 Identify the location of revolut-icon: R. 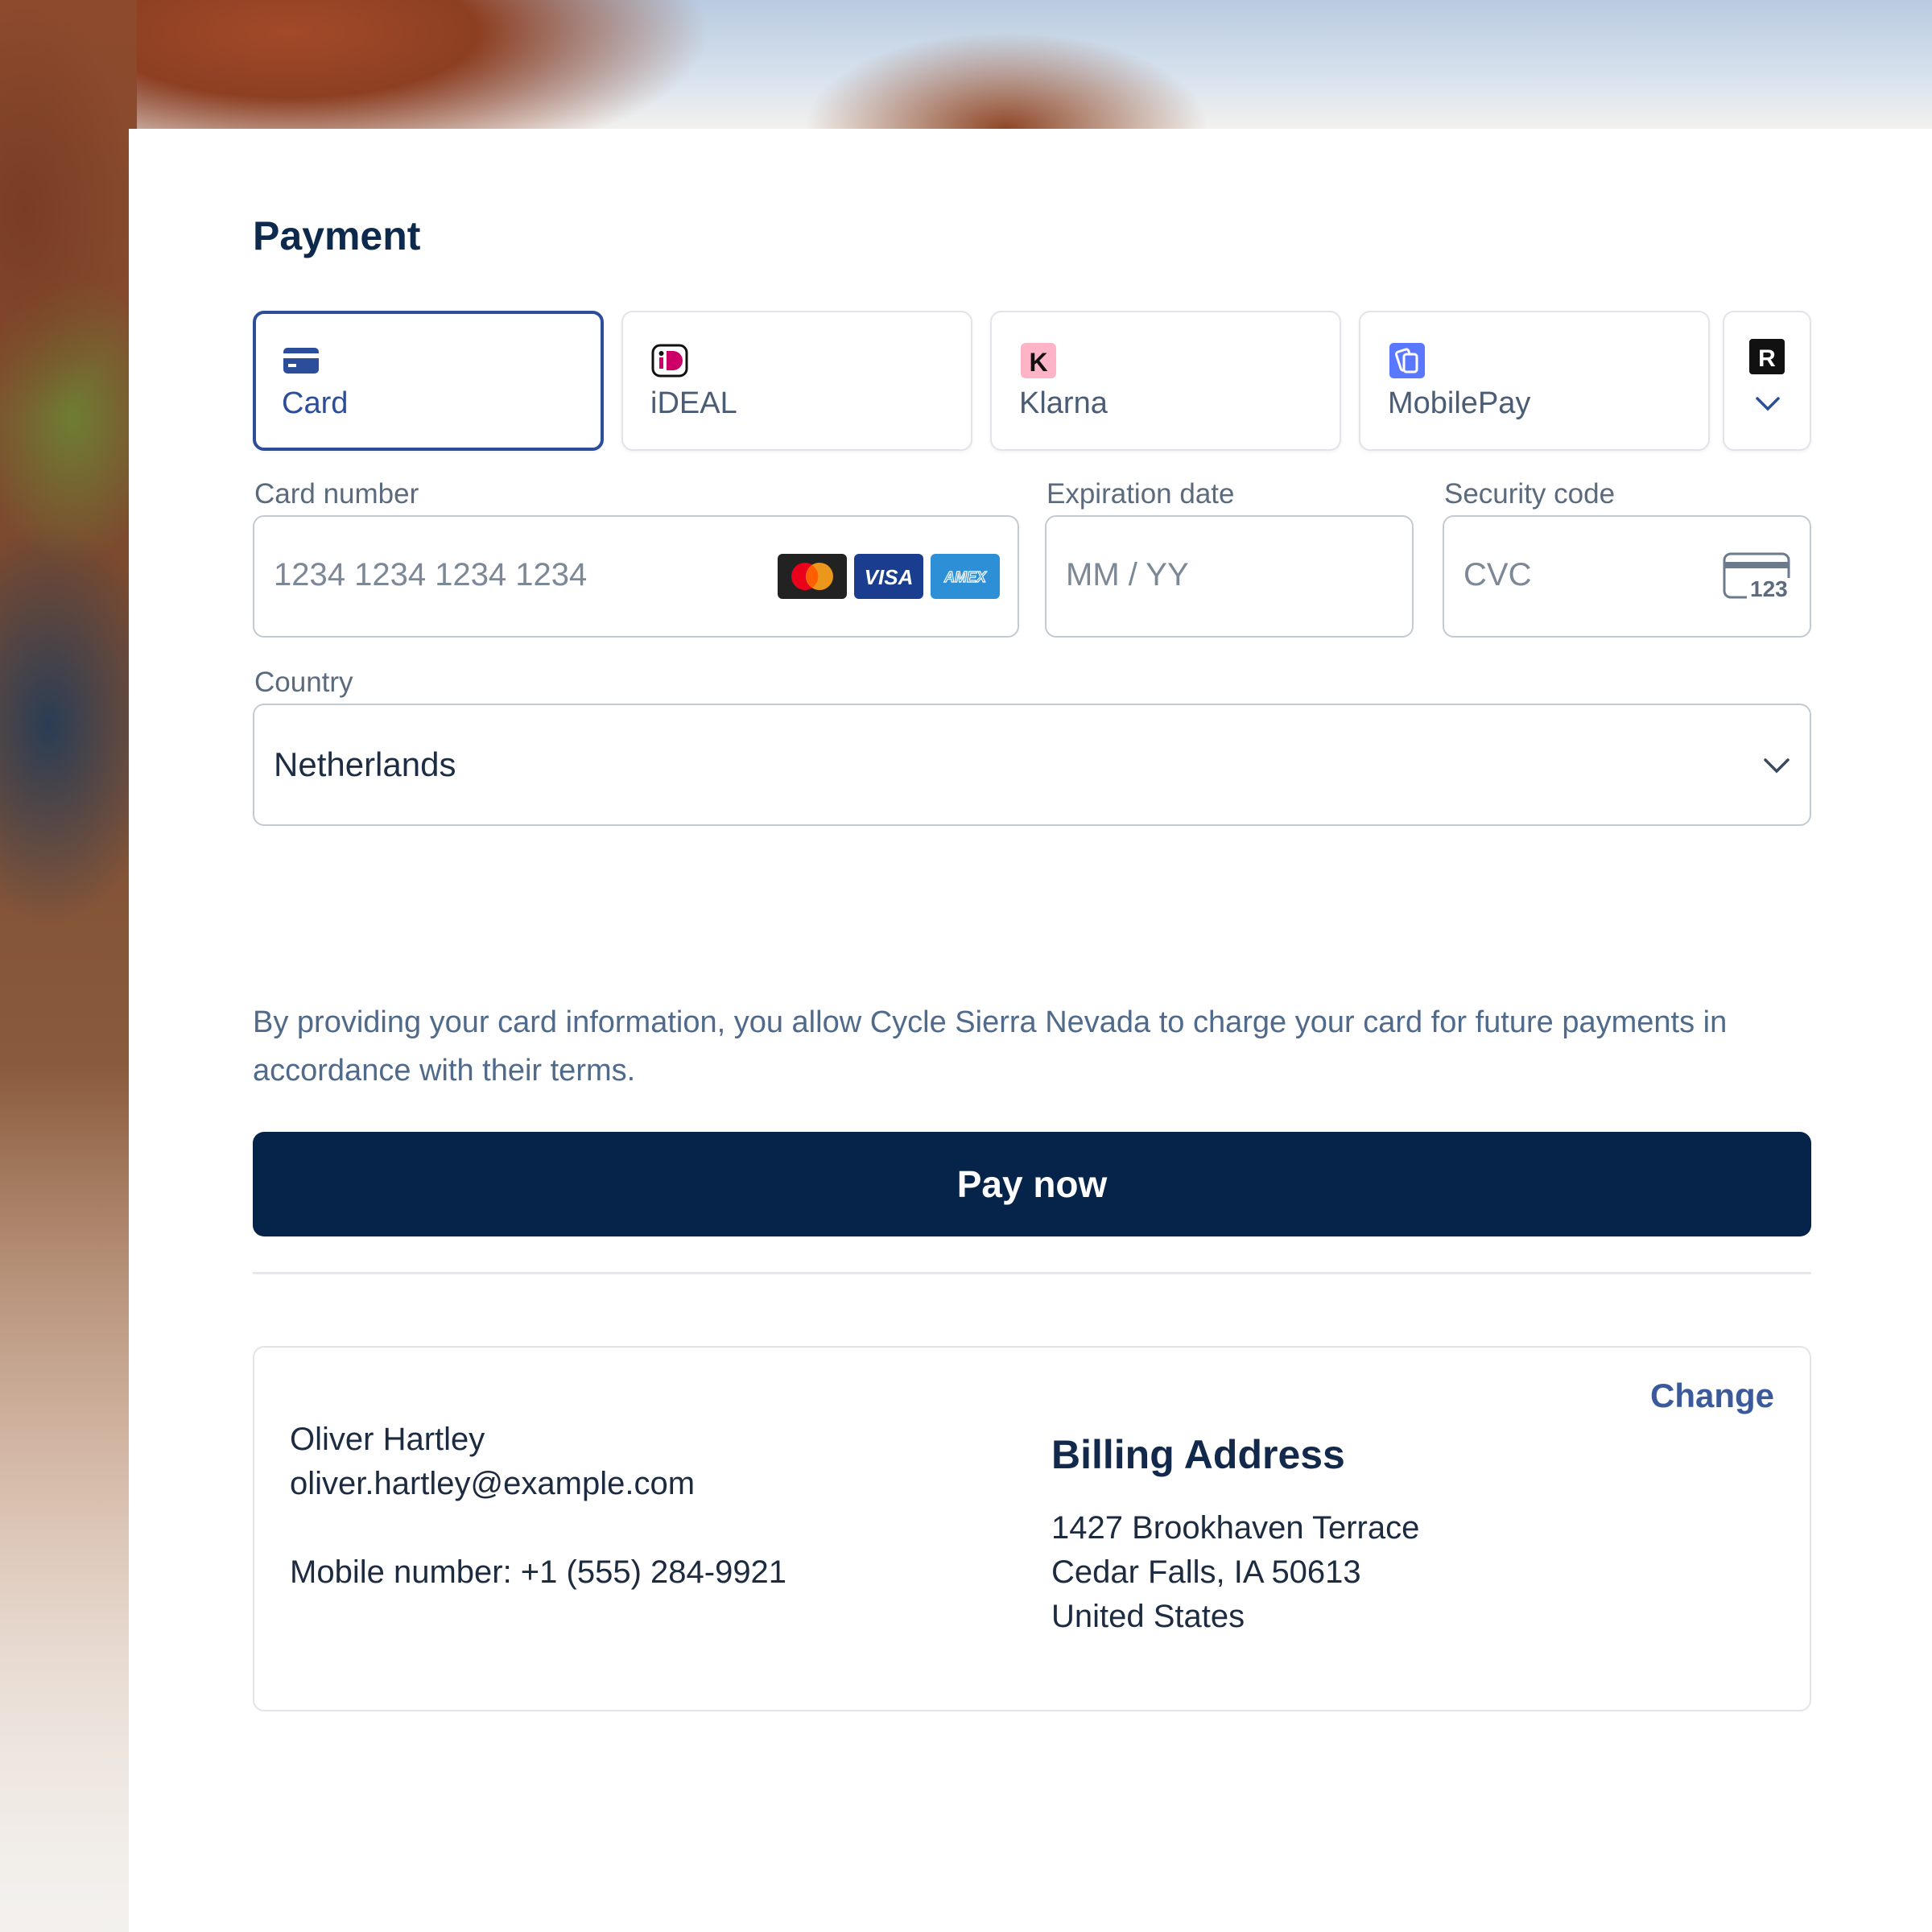
(1767, 356).